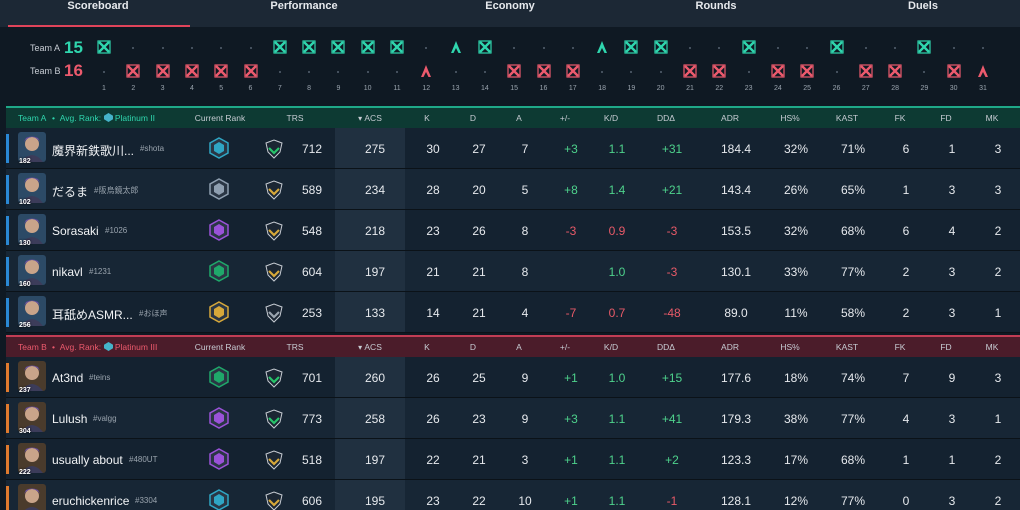 Image resolution: width=1020 pixels, height=510 pixels. What do you see at coordinates (67, 272) in the screenshot?
I see `player-name: nikavl` at bounding box center [67, 272].